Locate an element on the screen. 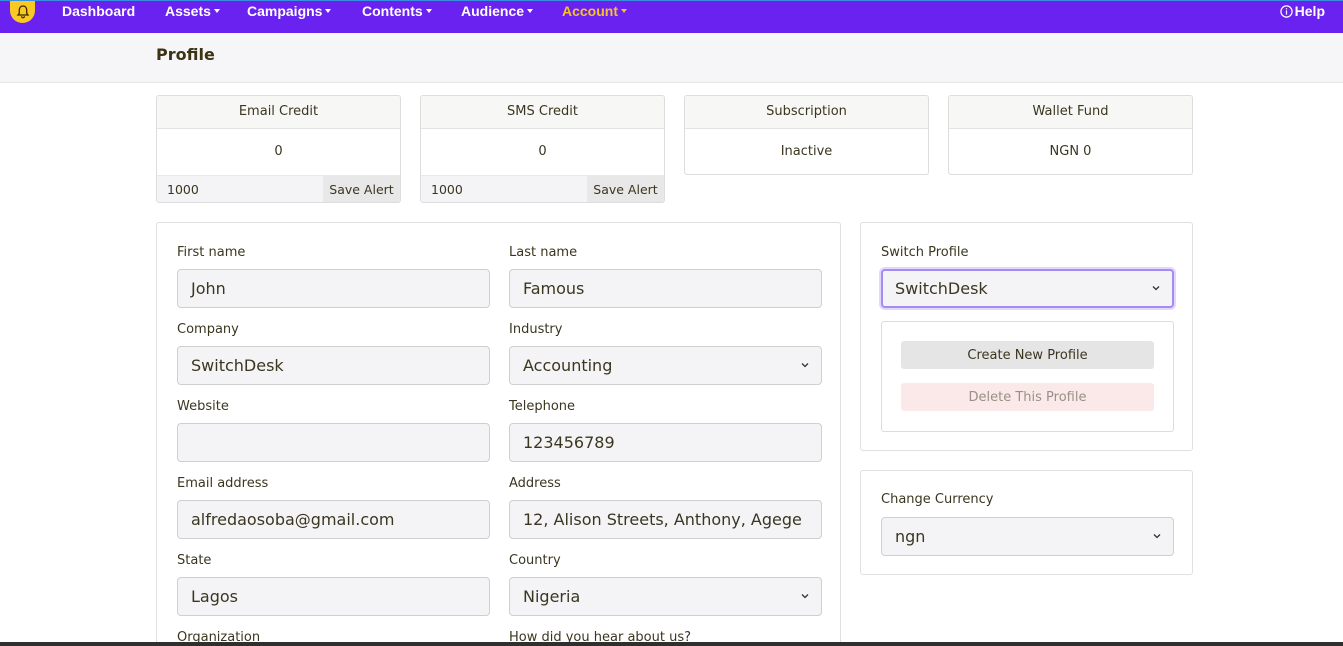  delete-profile-button: Delete This Profile is located at coordinates (1027, 397).